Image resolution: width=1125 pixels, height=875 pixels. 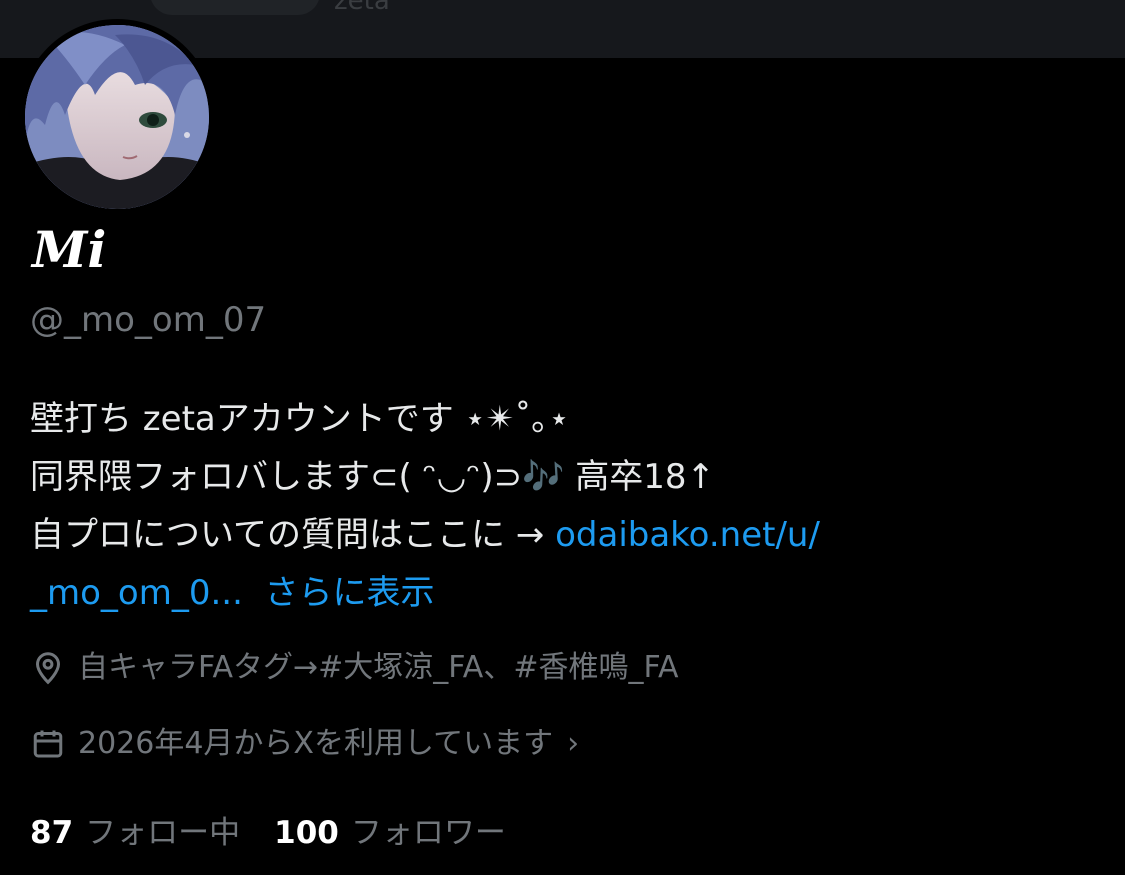 What do you see at coordinates (235, 7) in the screenshot?
I see `search-pill` at bounding box center [235, 7].